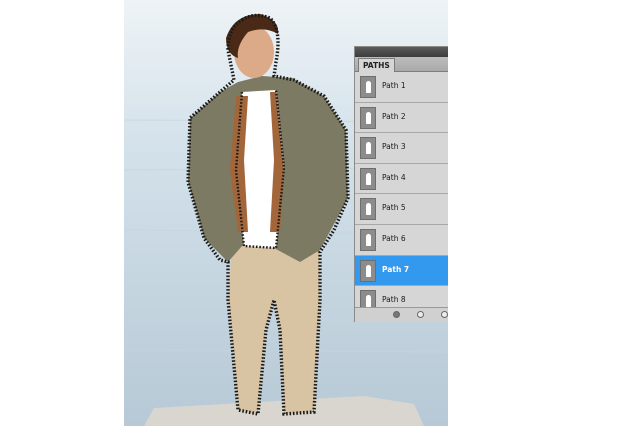  I want to click on path-row-7: Path 7, so click(401, 271).